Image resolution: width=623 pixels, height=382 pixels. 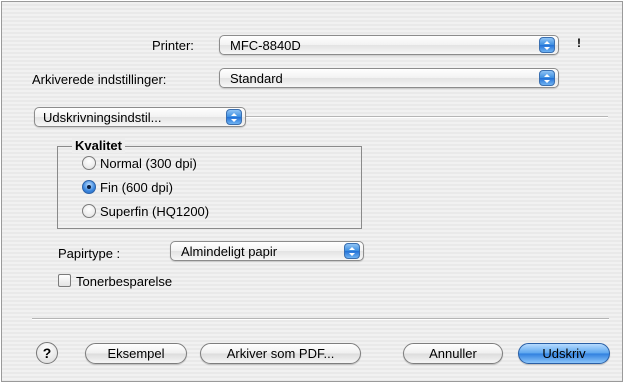 What do you see at coordinates (99, 79) in the screenshot?
I see `presets-label: Arkiverede indstillinger:` at bounding box center [99, 79].